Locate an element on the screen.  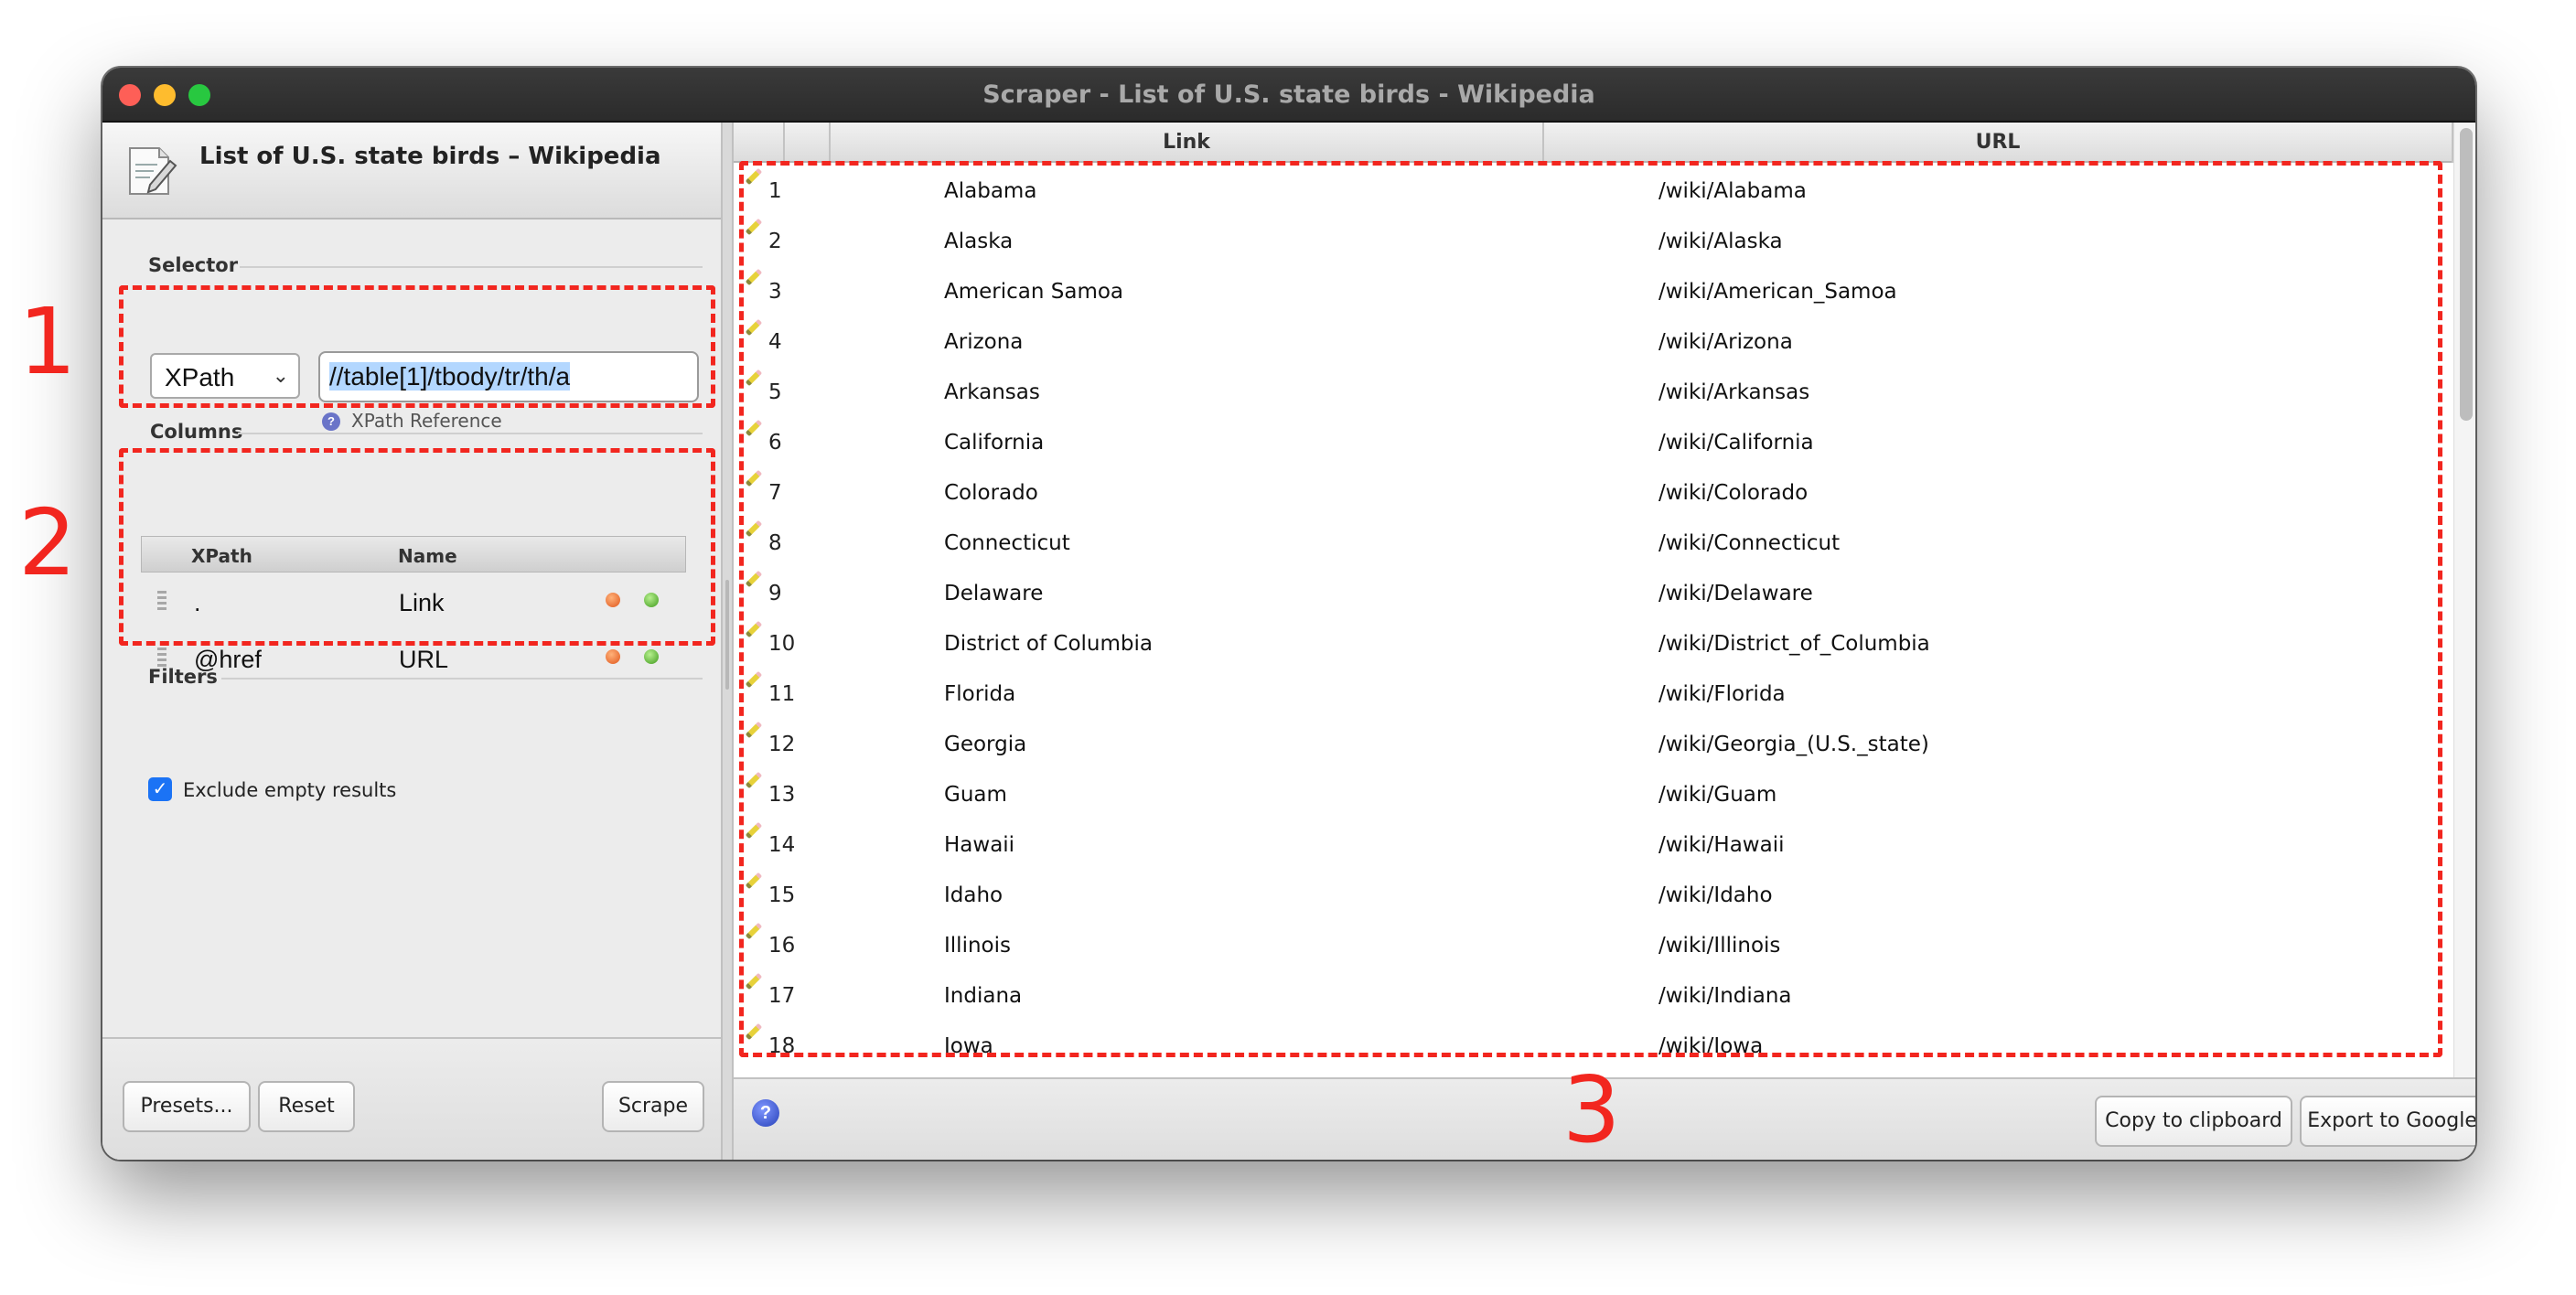
annotation-number-2: 2 is located at coordinates (47, 542).